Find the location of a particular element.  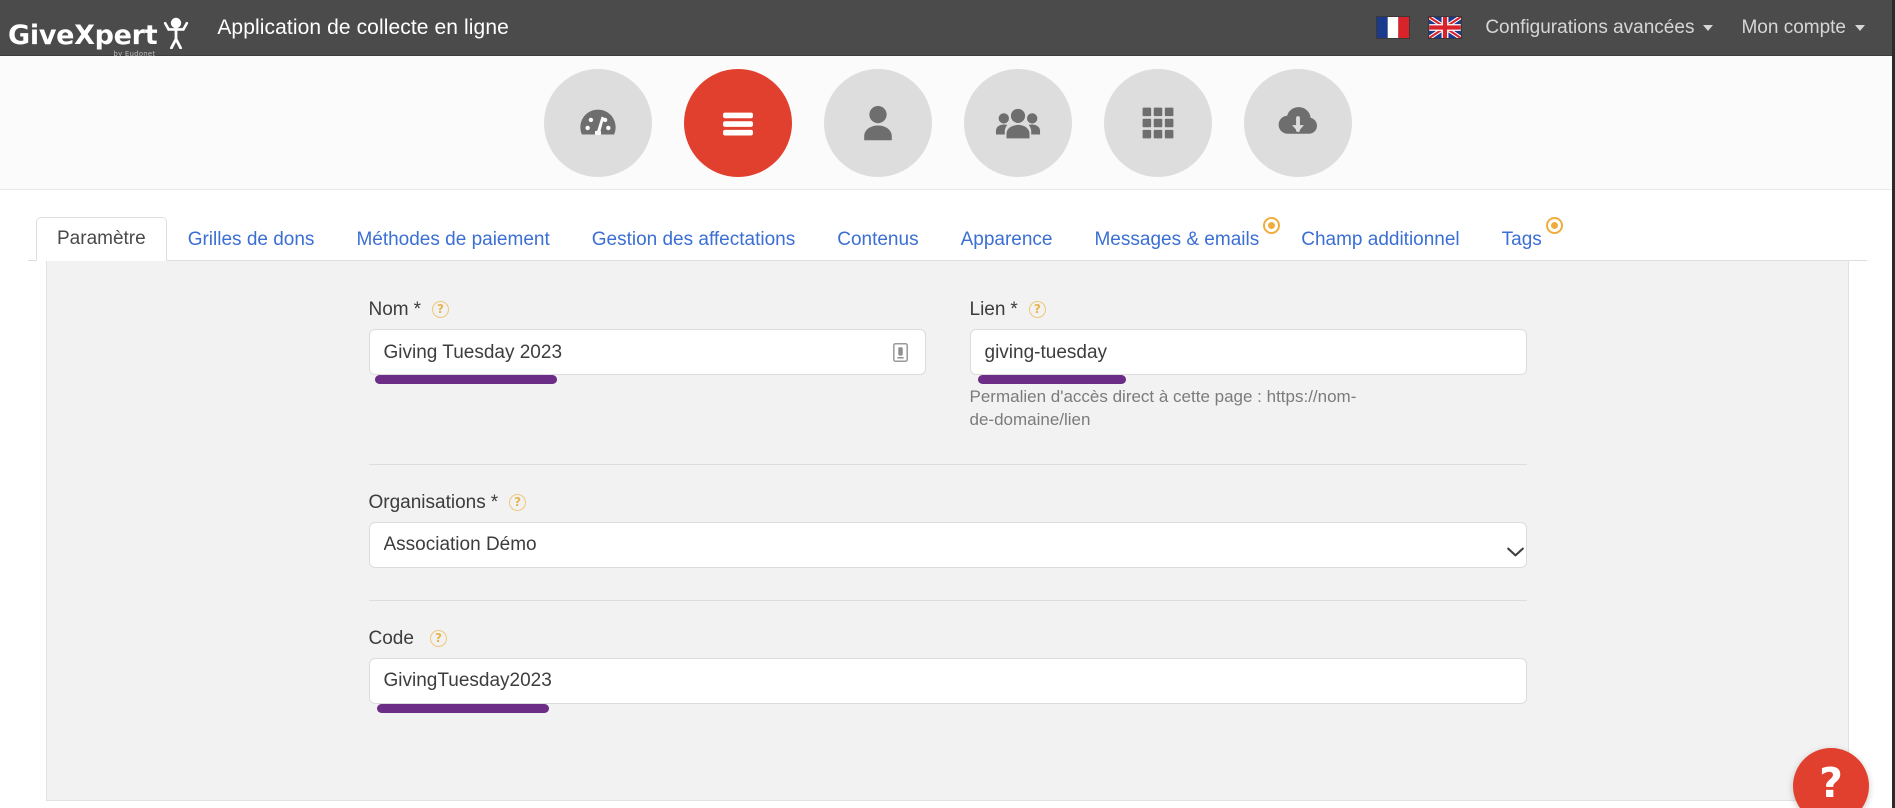

brand-name-text: GiveXpert is located at coordinates (83, 35).